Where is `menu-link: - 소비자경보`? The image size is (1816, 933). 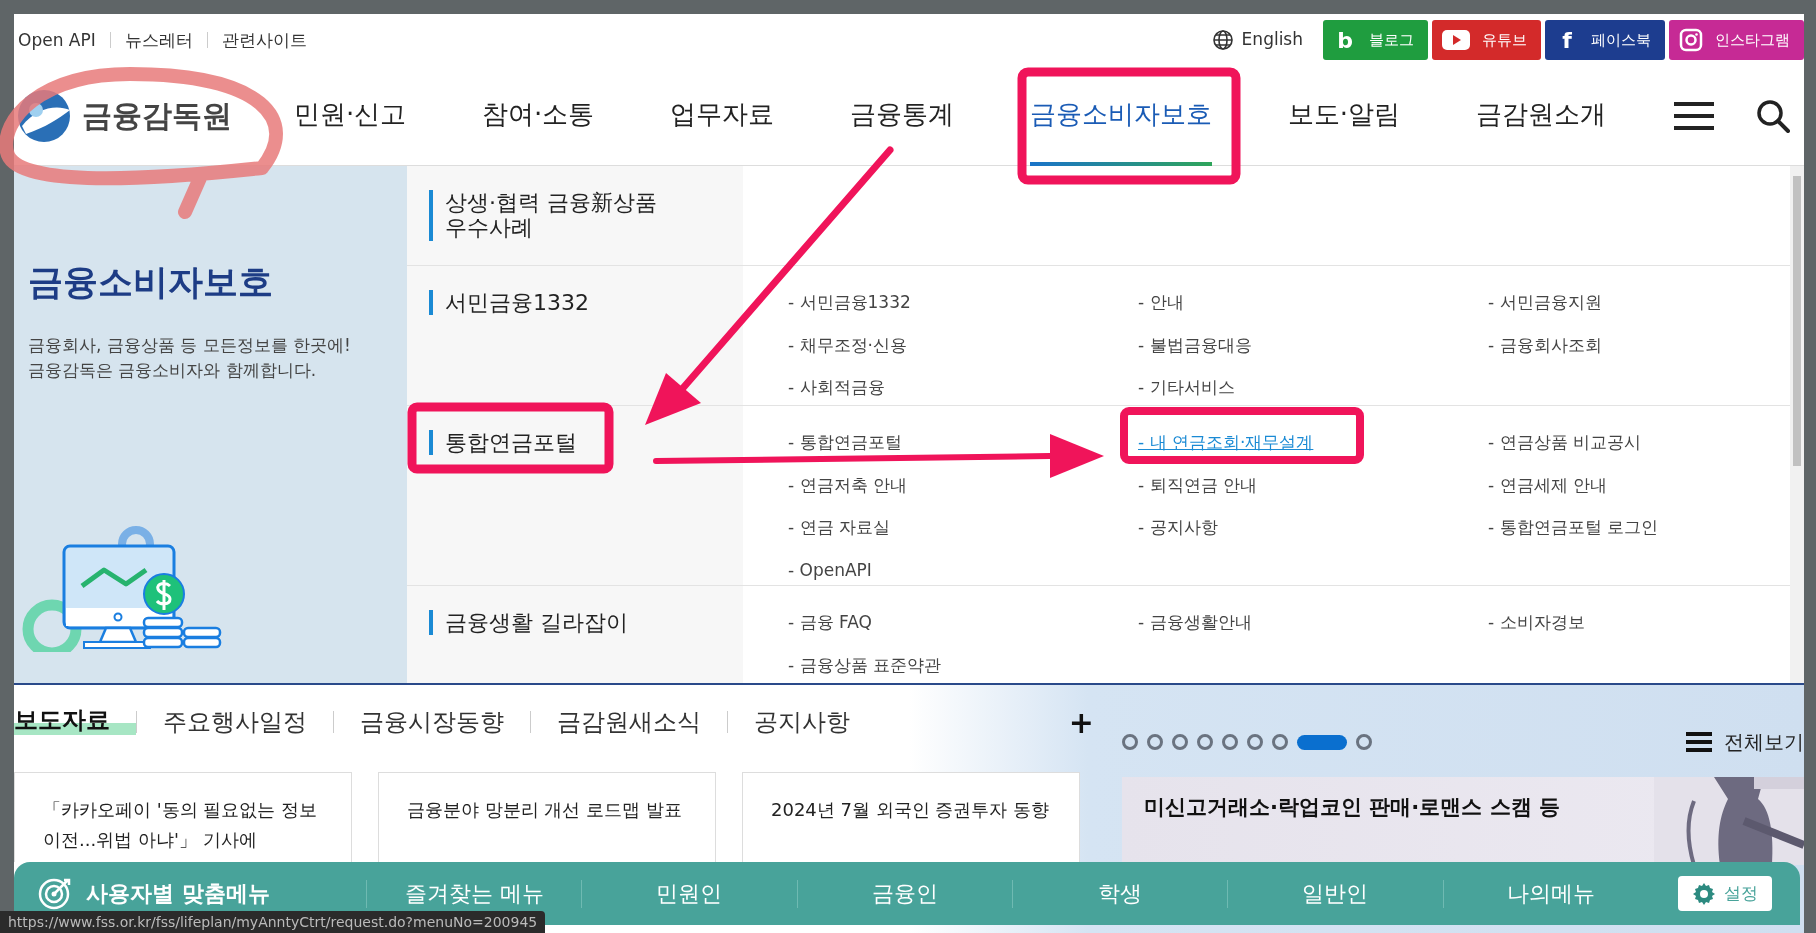
menu-link: - 소비자경보 is located at coordinates (1536, 623).